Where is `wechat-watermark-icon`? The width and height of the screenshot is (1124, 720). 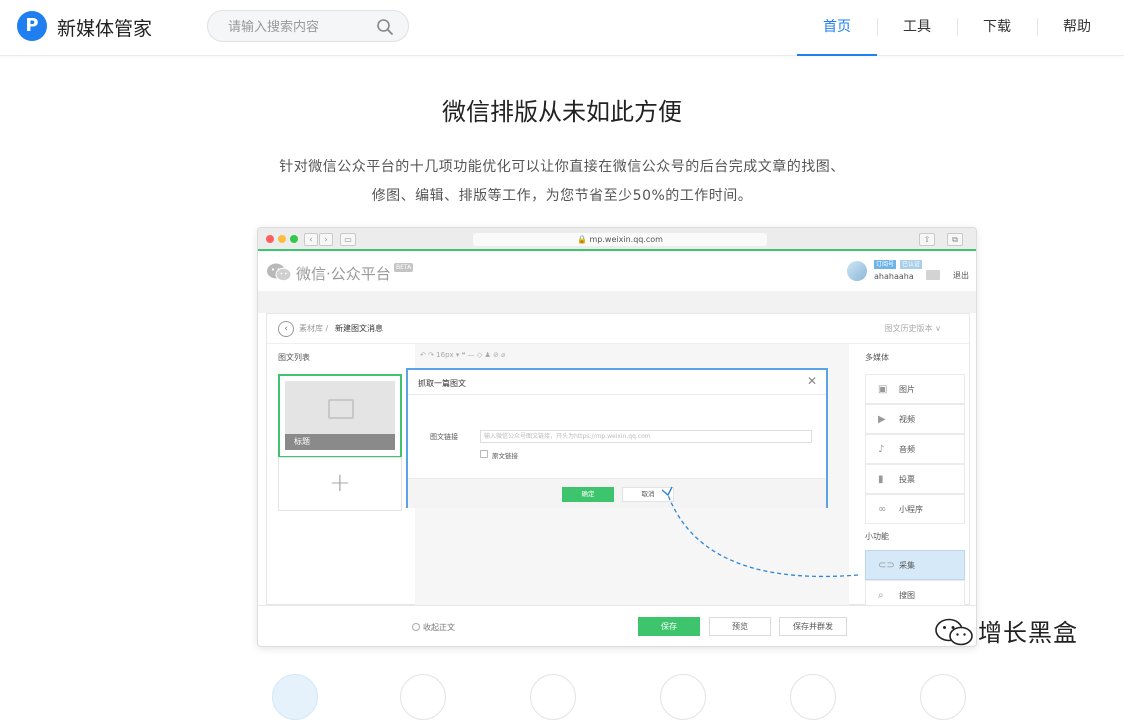 wechat-watermark-icon is located at coordinates (954, 632).